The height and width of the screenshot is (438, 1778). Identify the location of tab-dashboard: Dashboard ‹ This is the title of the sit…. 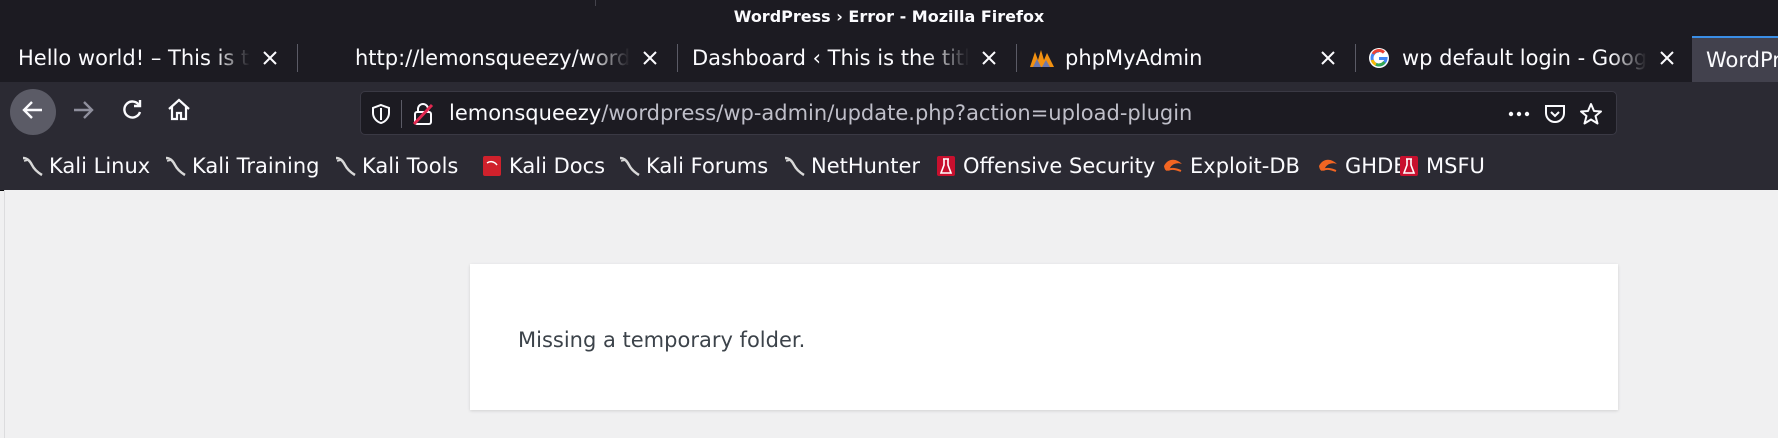
(847, 58).